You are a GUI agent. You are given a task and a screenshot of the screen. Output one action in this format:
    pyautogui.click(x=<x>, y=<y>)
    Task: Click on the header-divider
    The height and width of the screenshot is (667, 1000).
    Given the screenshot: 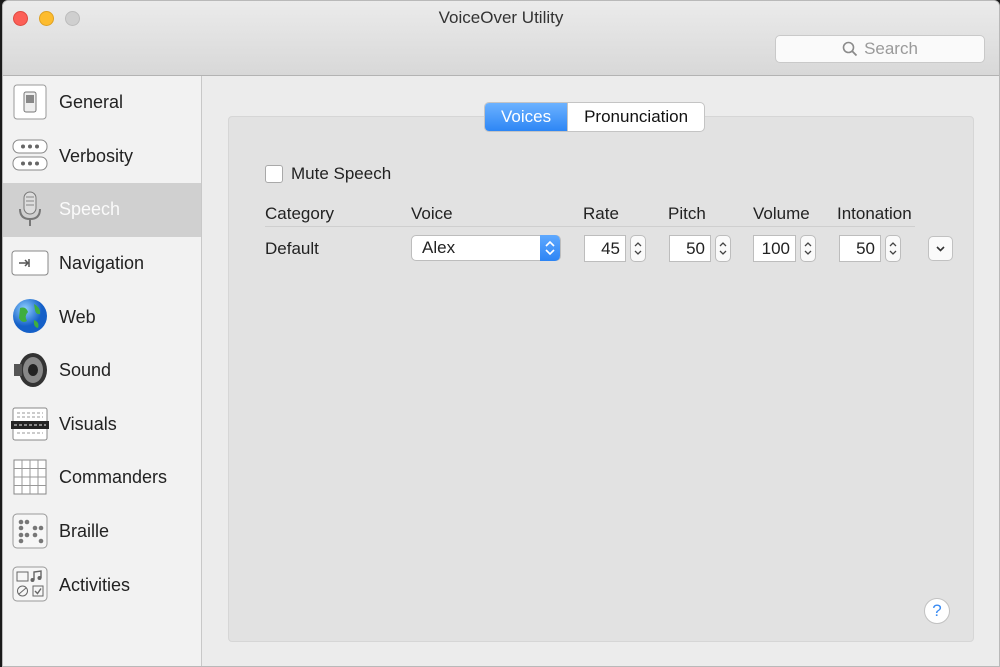 What is the action you would take?
    pyautogui.click(x=590, y=226)
    